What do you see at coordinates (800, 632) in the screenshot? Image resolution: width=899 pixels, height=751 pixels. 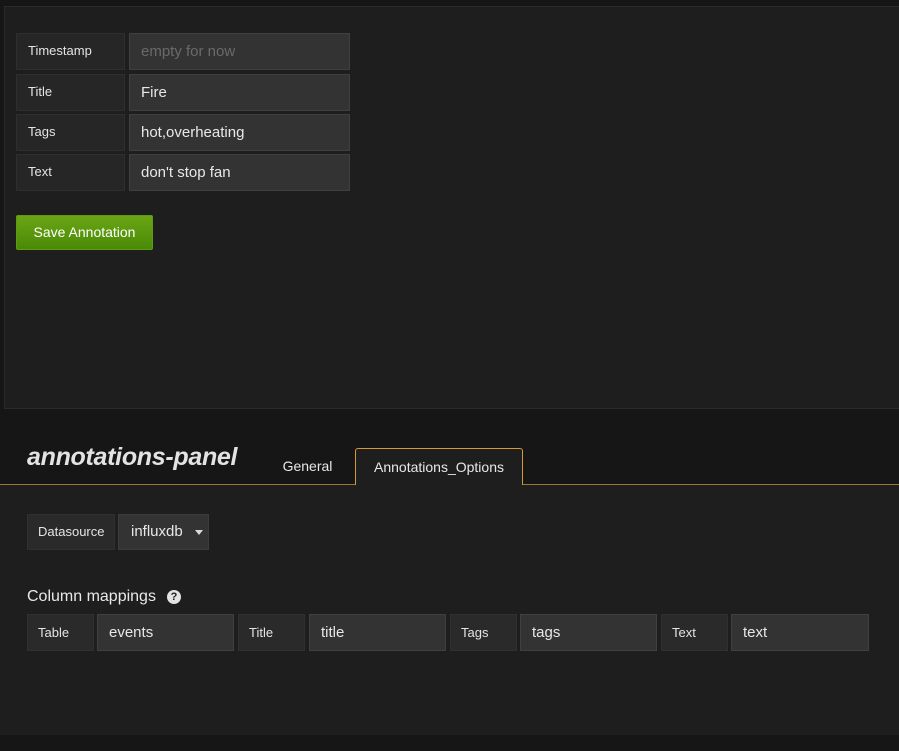 I see `text-mapping-input: text` at bounding box center [800, 632].